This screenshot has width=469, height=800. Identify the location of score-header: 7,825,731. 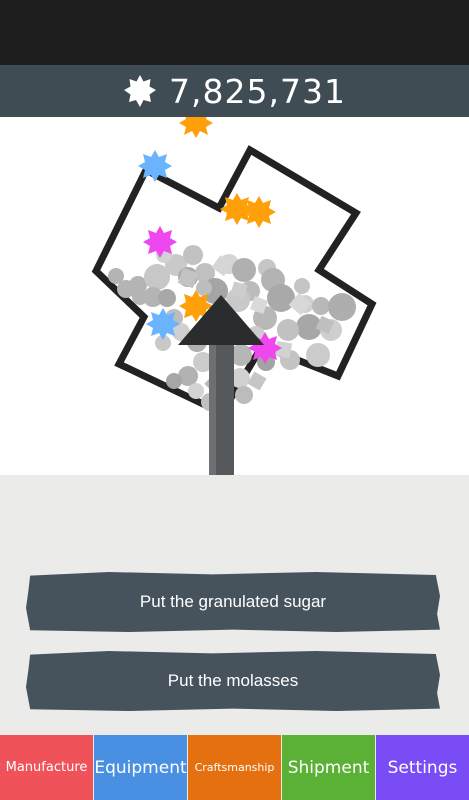
(234, 91).